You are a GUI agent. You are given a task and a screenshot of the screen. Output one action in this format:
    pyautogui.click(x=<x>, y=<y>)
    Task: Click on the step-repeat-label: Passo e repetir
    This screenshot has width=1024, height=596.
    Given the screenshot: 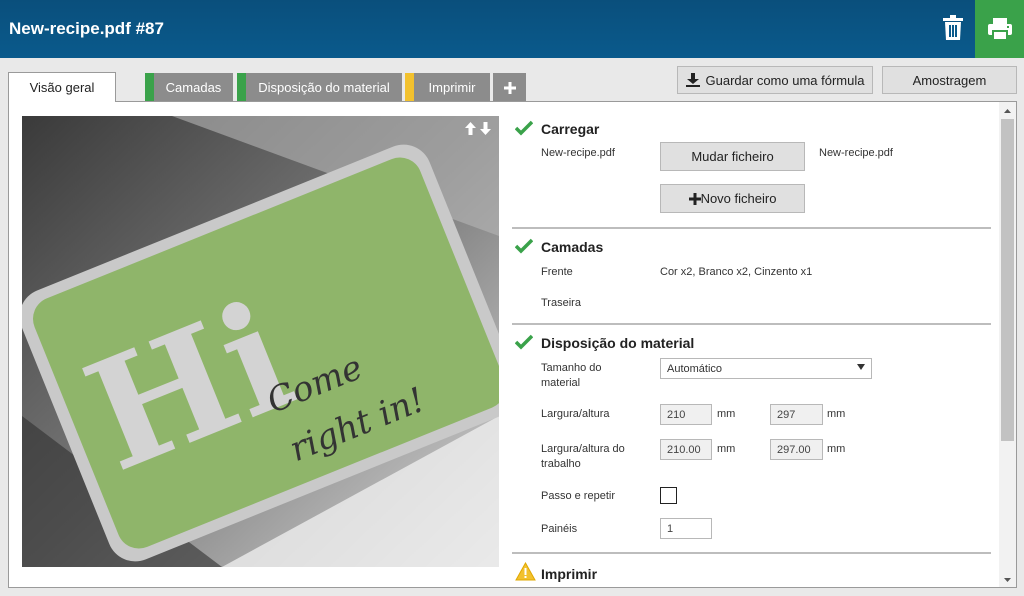 What is the action you would take?
    pyautogui.click(x=578, y=496)
    